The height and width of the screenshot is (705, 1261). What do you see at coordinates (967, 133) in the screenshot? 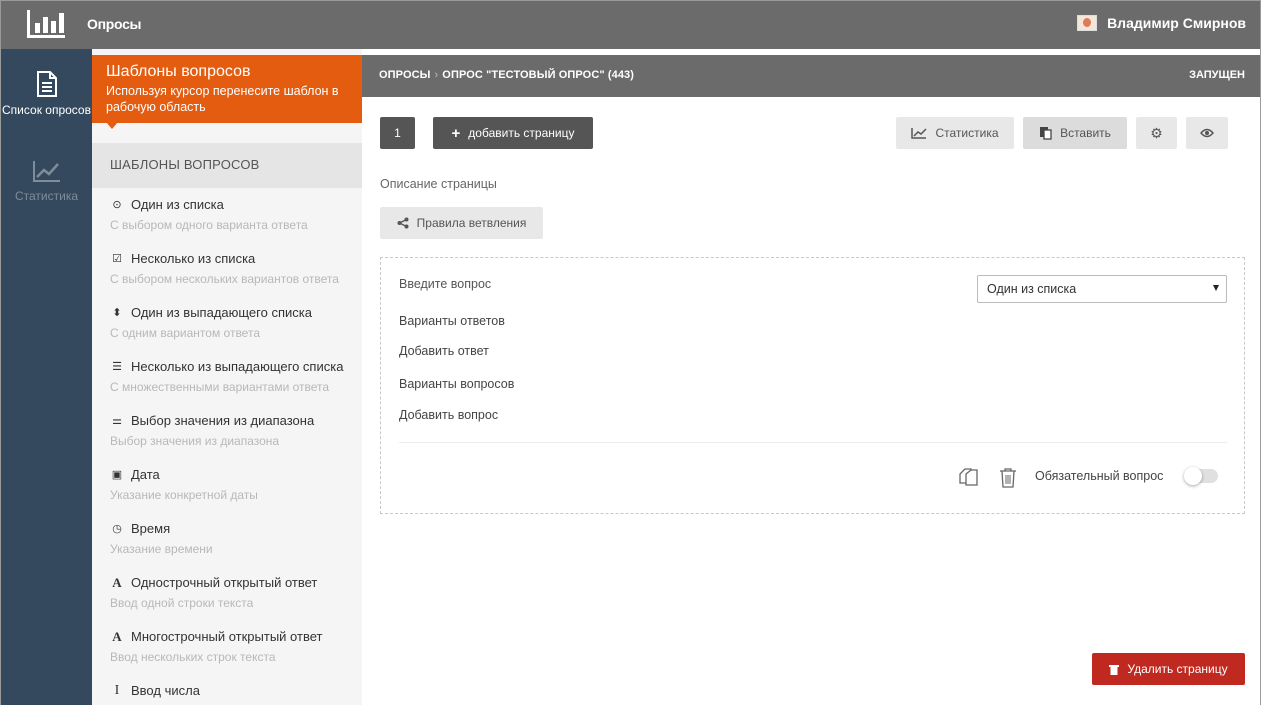
I see `statistics-label: Статистика` at bounding box center [967, 133].